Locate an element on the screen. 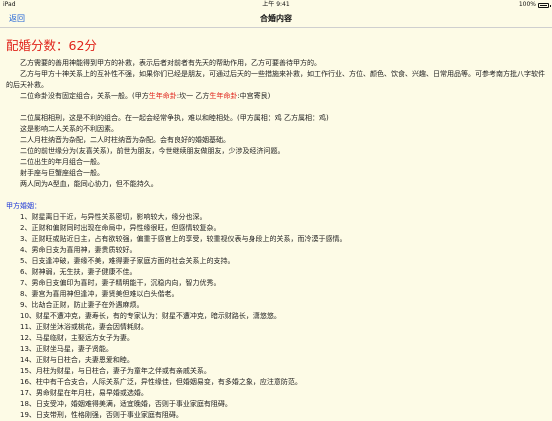  analysis-line: 射手座与巨蟹座组合一般。 is located at coordinates (62, 173).